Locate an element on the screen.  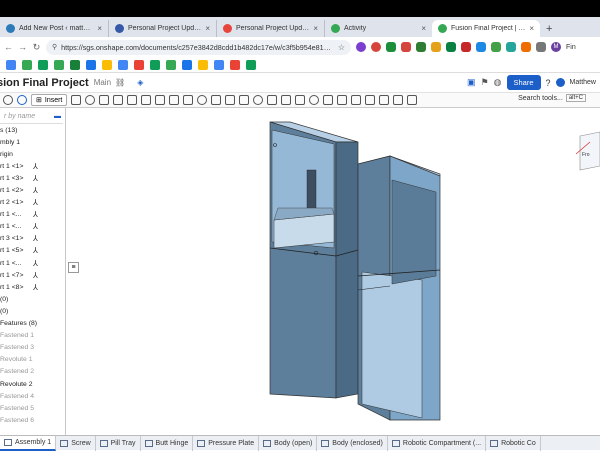
tree-item: rt 1 <3> ⅄ is located at coordinates (32, 178).